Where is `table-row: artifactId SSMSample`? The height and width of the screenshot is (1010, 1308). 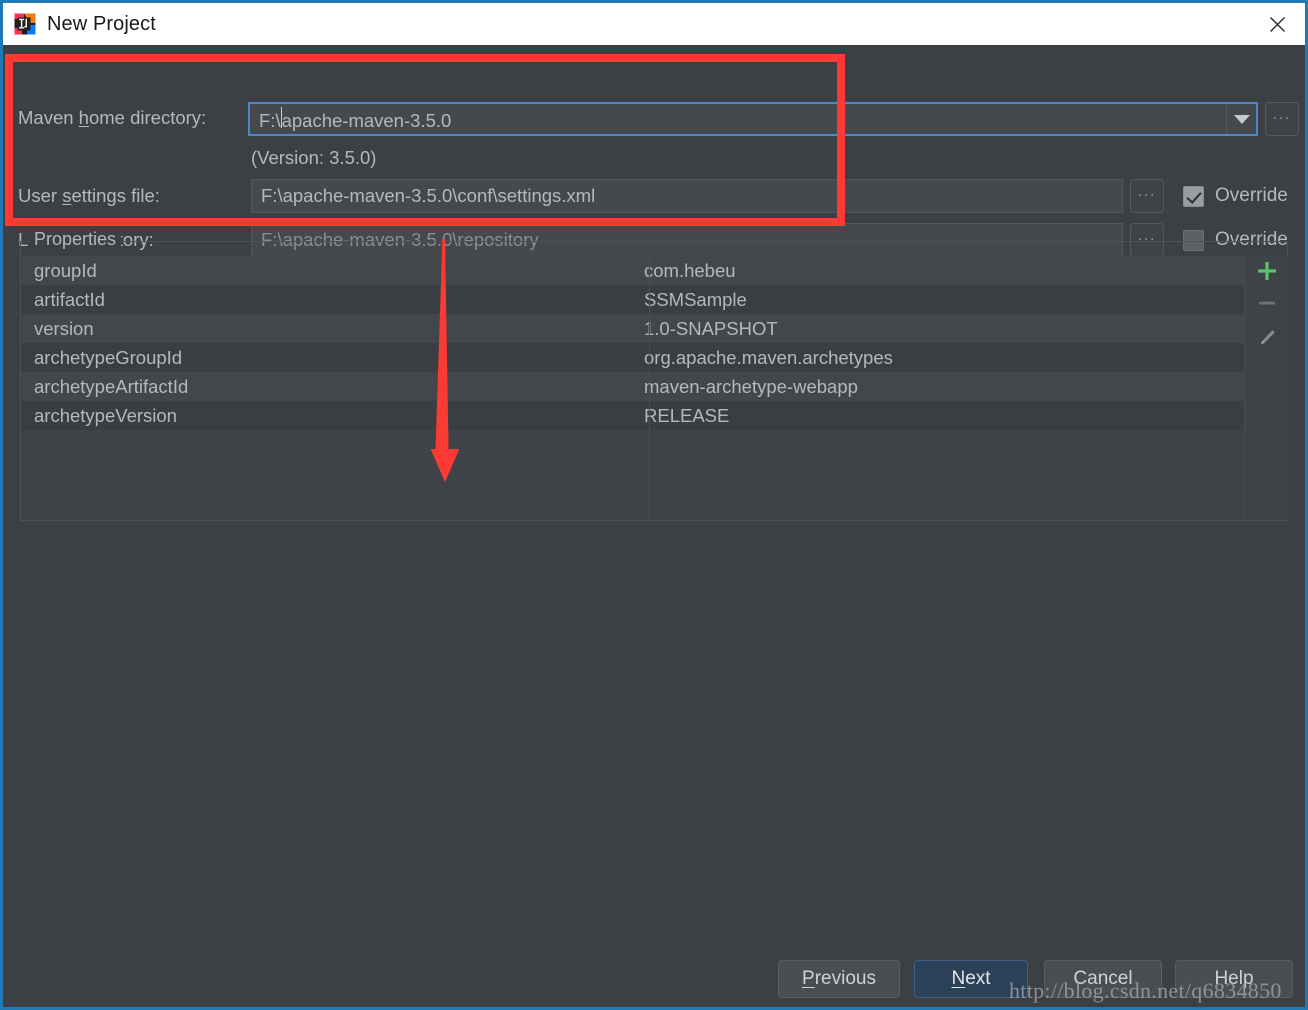 table-row: artifactId SSMSample is located at coordinates (655, 299).